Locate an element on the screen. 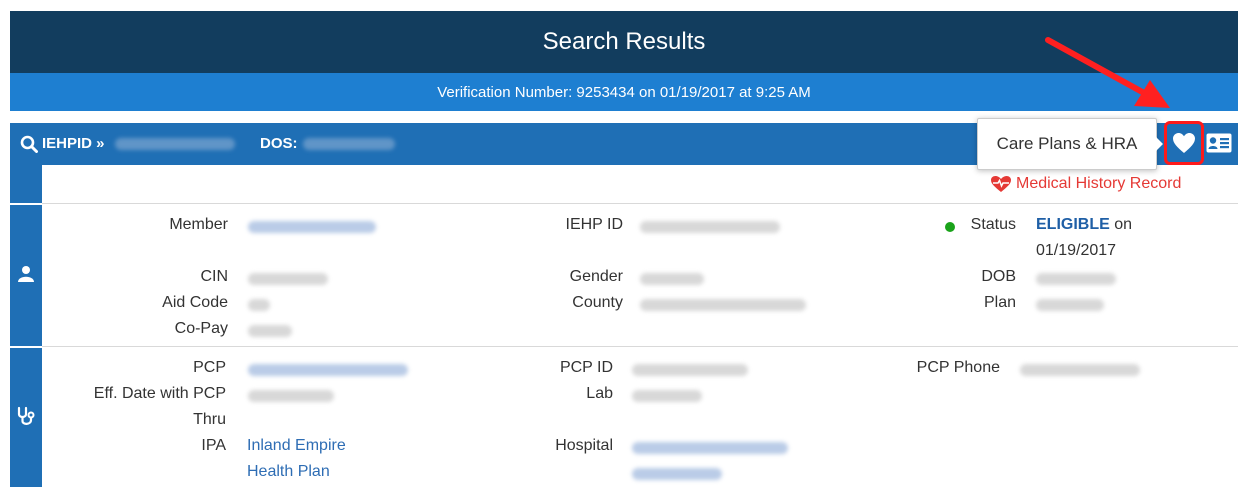 The image size is (1238, 487). left-rail-member is located at coordinates (26, 275).